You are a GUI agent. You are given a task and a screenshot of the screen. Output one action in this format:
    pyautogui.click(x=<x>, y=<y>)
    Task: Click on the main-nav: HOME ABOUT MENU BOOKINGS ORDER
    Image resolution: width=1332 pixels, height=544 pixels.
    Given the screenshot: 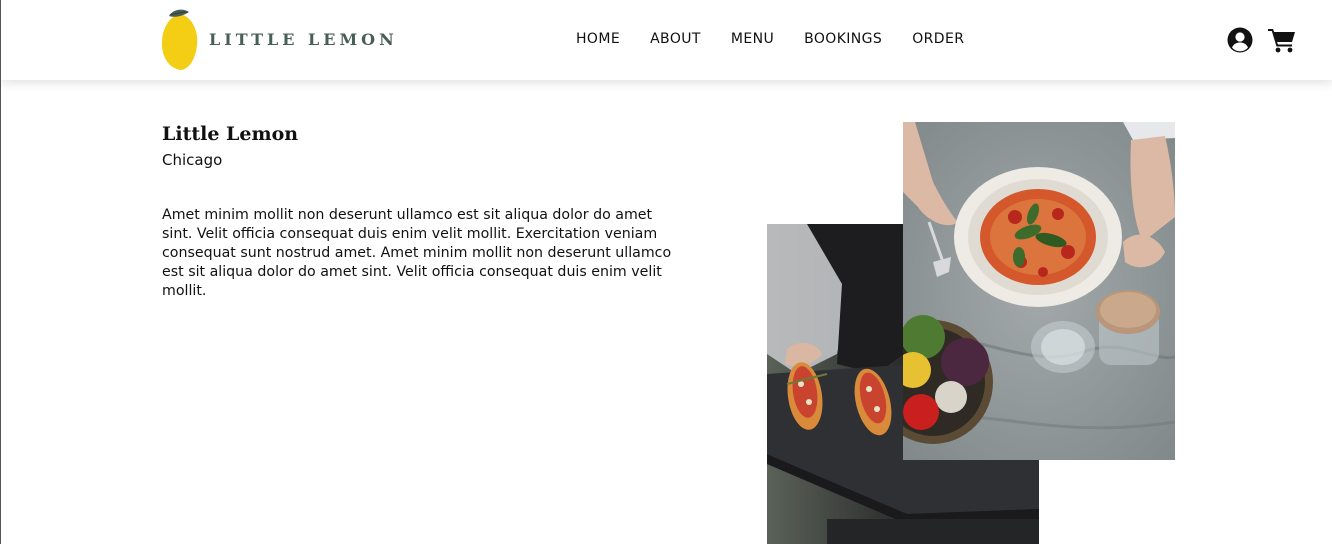 What is the action you would take?
    pyautogui.click(x=770, y=39)
    